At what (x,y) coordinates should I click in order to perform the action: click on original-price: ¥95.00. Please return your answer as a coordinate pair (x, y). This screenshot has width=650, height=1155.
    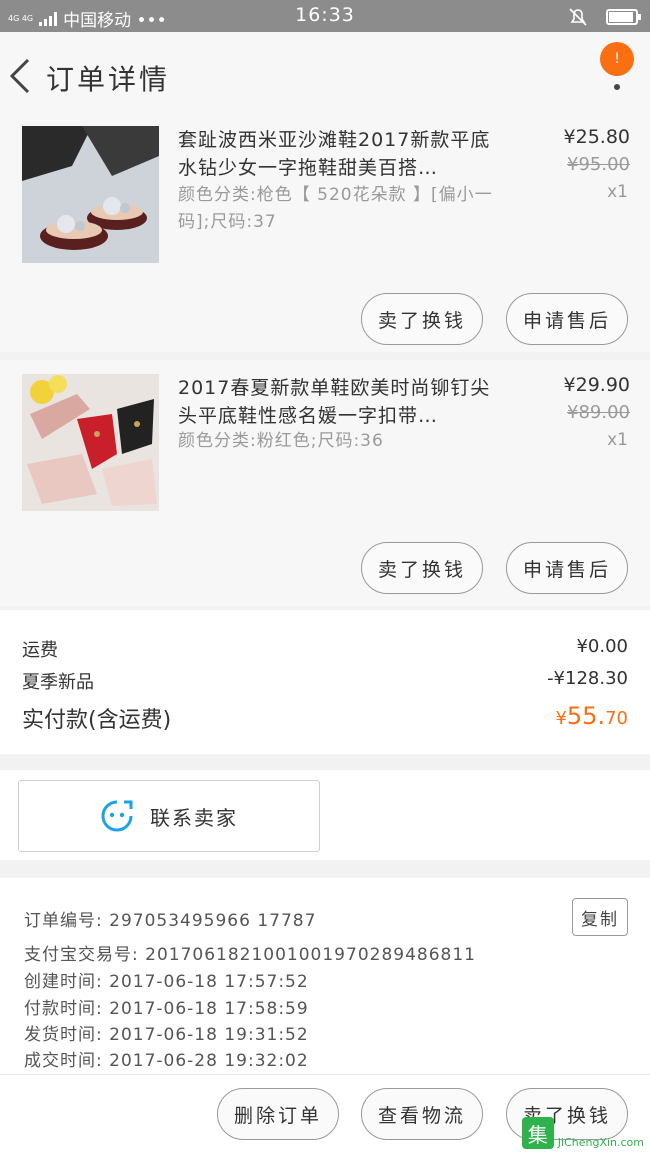
    Looking at the image, I should click on (598, 164).